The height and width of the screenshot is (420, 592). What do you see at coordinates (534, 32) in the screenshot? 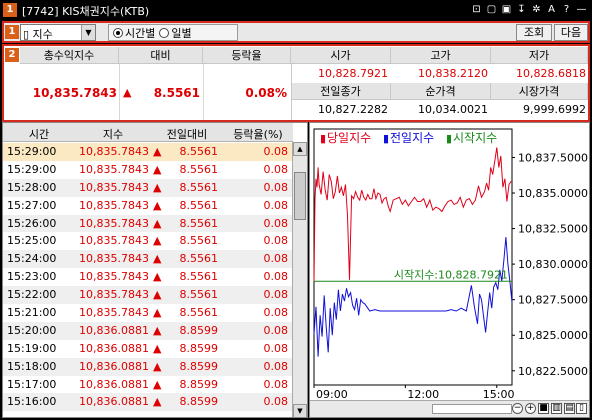
I see `query-button: 조회` at bounding box center [534, 32].